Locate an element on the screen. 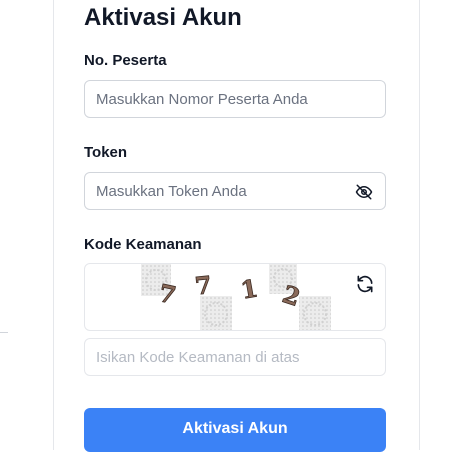 The image size is (474, 452). captcha-field is located at coordinates (235, 357).